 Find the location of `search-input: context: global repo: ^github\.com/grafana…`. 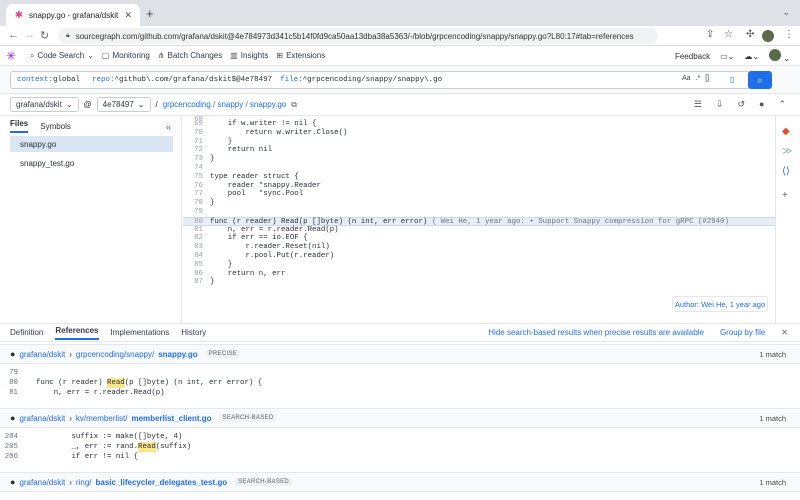

search-input: context: global repo: ^github\.com/grafana… is located at coordinates (380, 80).